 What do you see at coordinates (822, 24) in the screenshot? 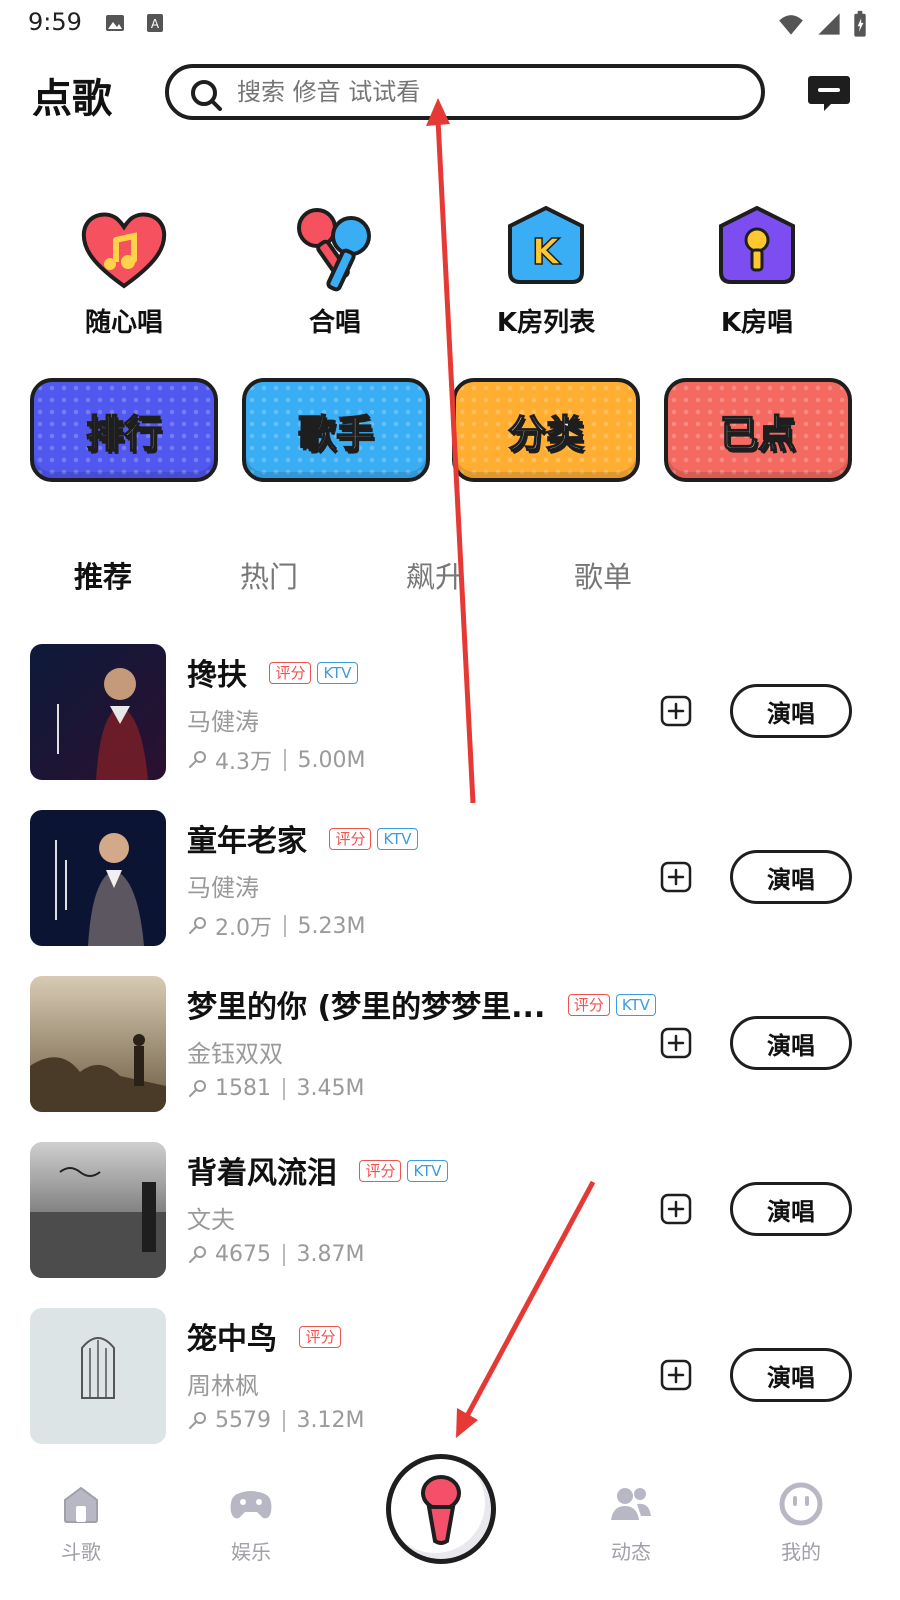
I see `status-right-icons` at bounding box center [822, 24].